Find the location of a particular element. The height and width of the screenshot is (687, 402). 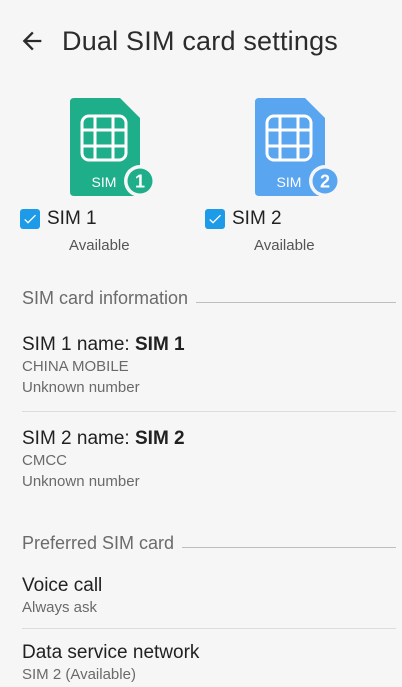

item-title: SIM 1 name: SIM 1 is located at coordinates (103, 344).